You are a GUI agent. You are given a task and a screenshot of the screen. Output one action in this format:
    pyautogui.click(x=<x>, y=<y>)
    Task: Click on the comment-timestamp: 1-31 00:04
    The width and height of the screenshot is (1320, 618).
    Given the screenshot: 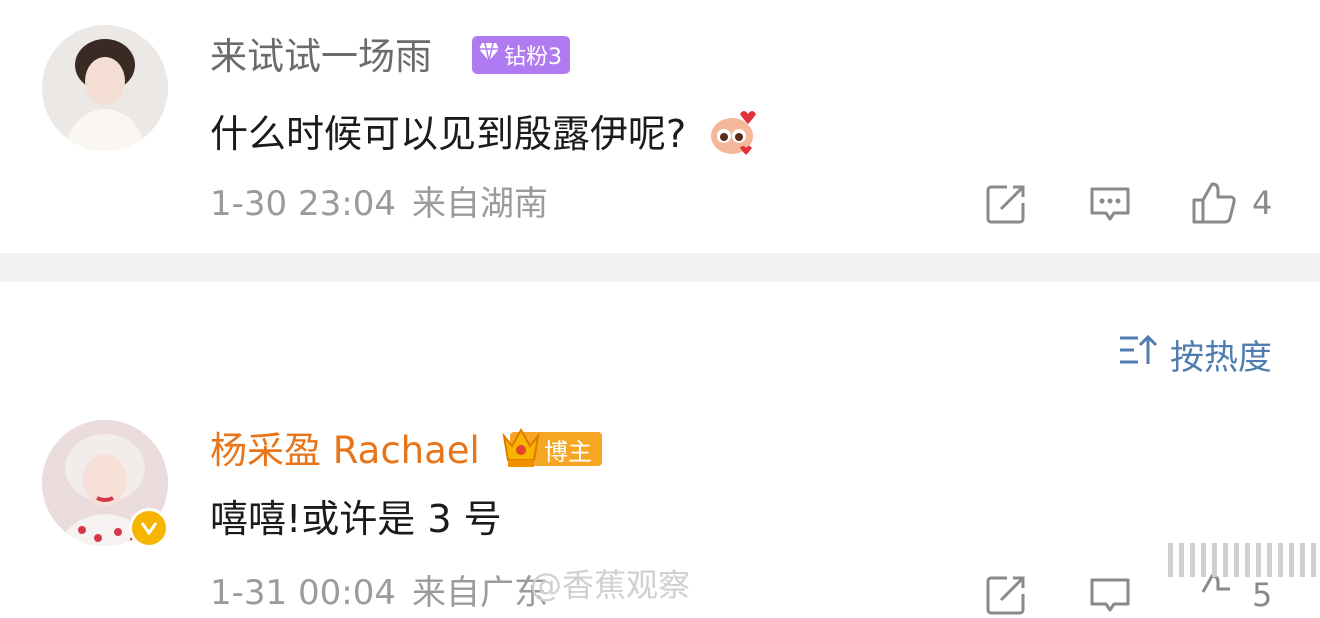 What is the action you would take?
    pyautogui.click(x=303, y=593)
    